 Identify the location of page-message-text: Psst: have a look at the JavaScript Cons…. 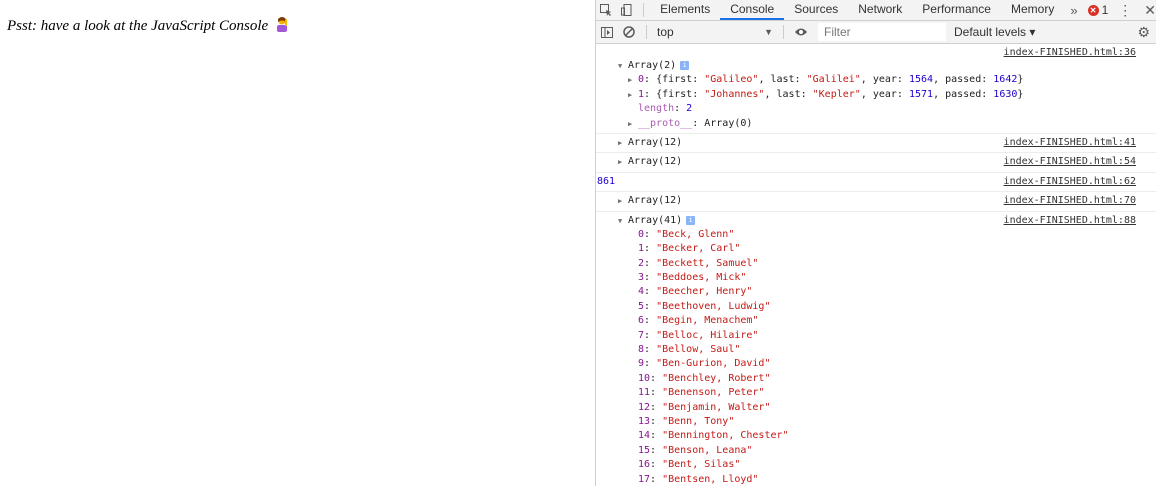
(138, 26).